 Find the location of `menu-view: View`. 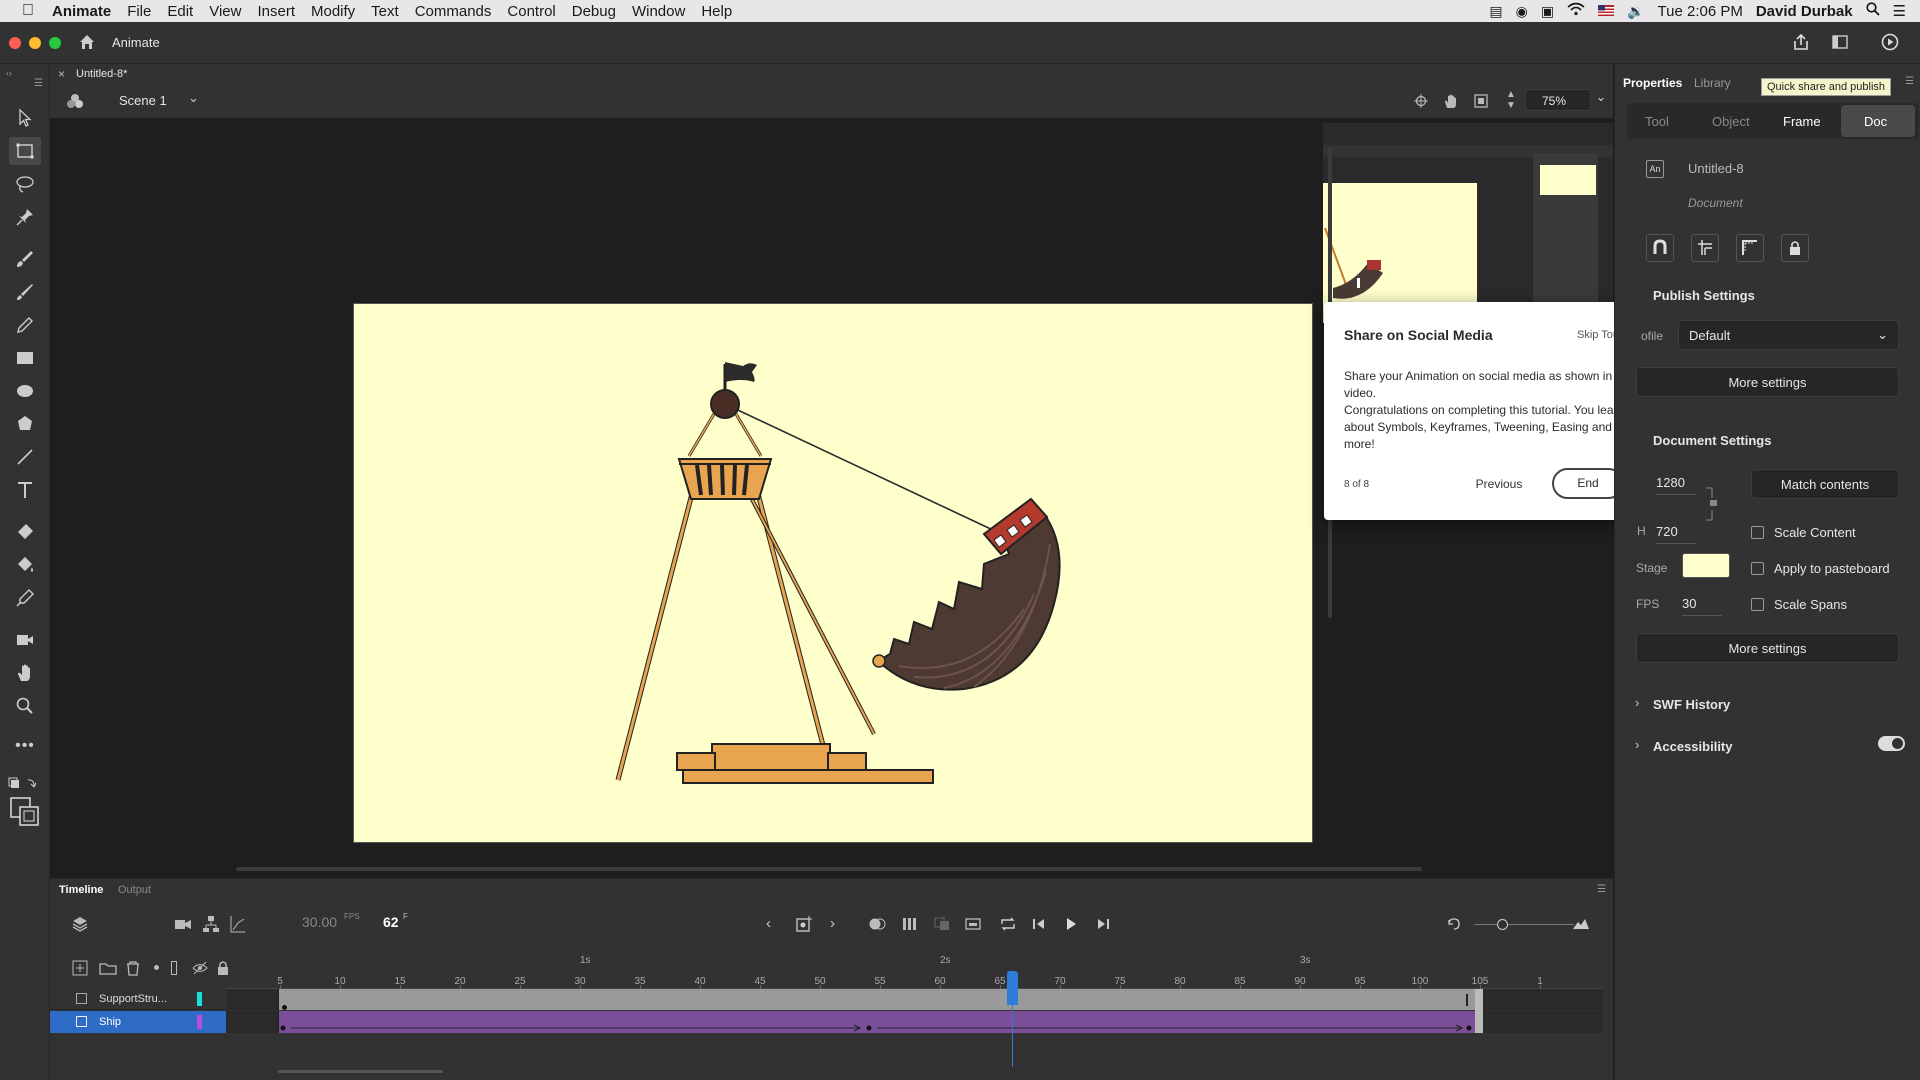

menu-view: View is located at coordinates (225, 11).